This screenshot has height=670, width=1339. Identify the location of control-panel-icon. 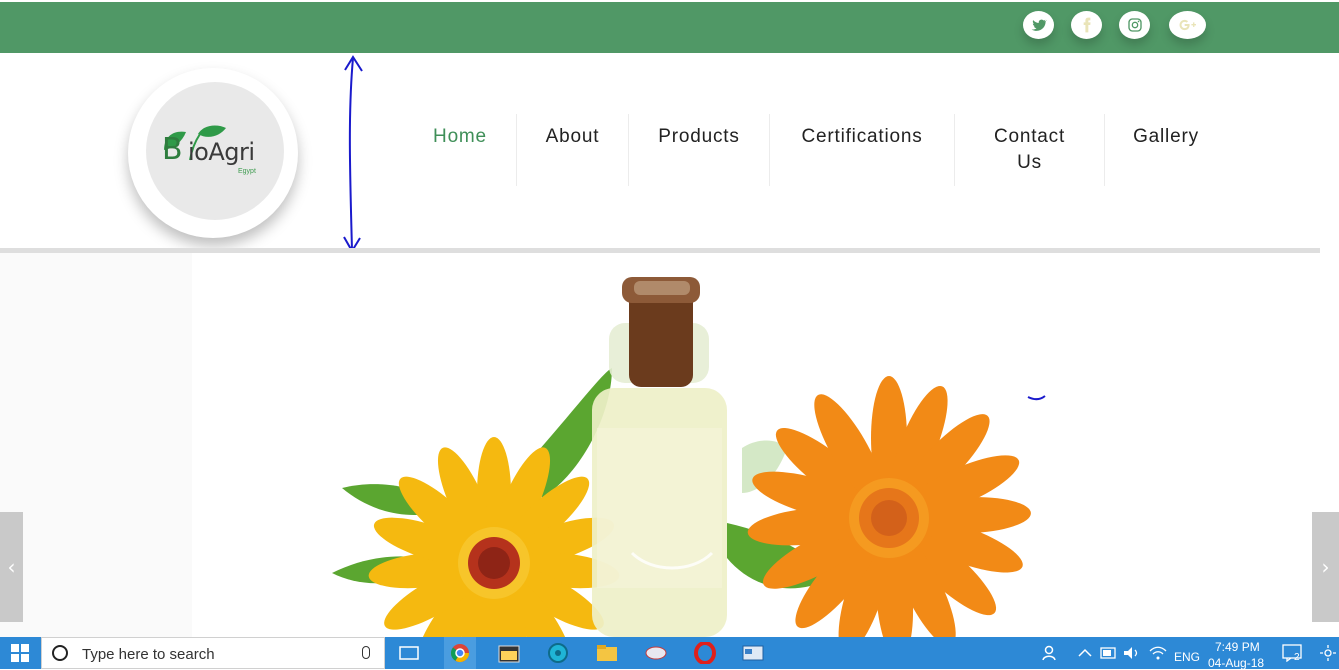
(753, 653).